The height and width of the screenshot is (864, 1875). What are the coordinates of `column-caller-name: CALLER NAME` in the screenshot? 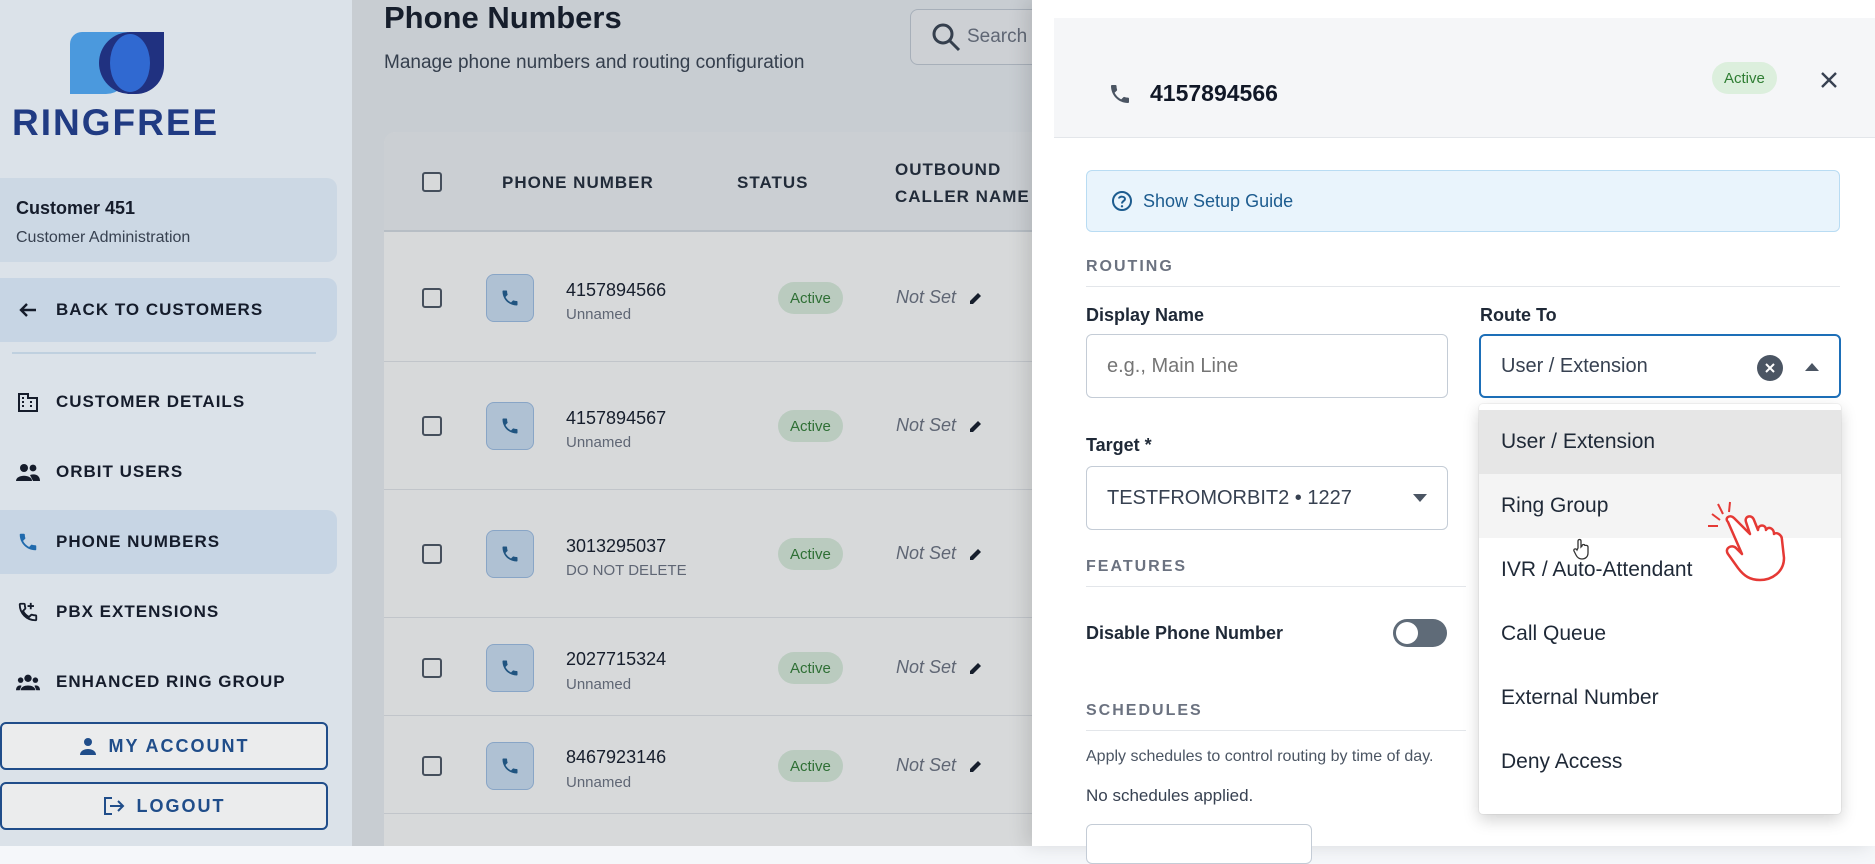 It's located at (962, 196).